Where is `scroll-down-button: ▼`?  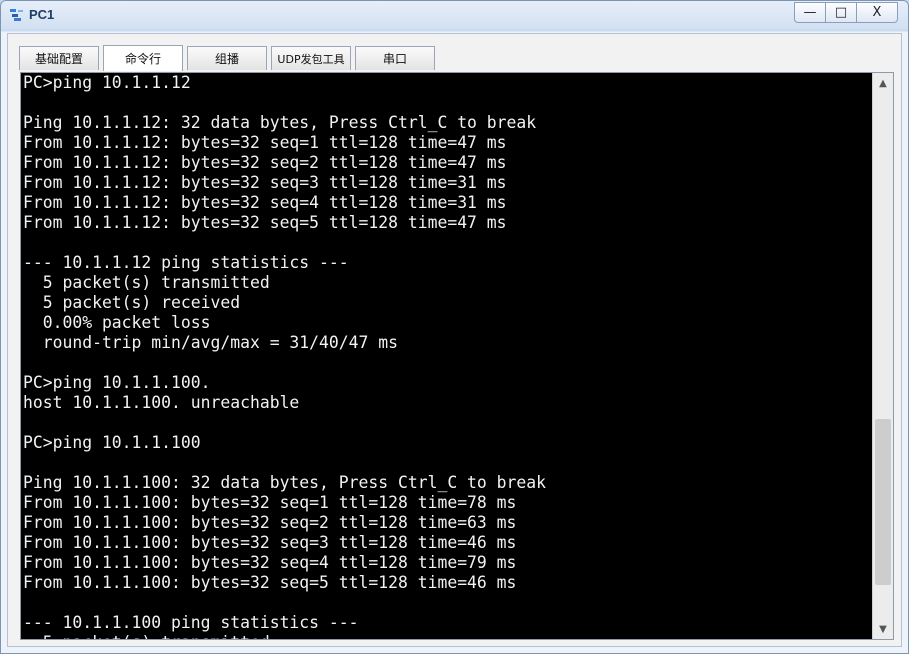
scroll-down-button: ▼ is located at coordinates (883, 629).